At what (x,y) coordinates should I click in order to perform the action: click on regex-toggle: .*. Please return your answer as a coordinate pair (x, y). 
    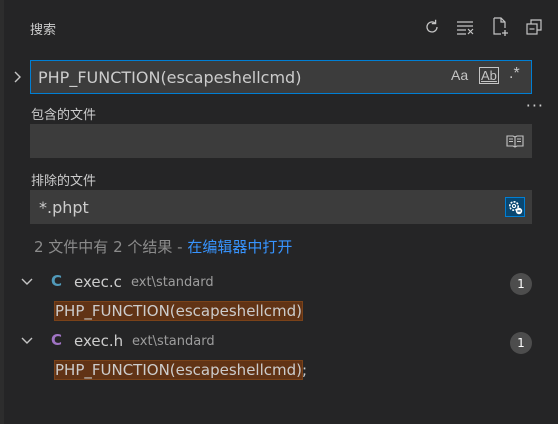
    Looking at the image, I should click on (514, 75).